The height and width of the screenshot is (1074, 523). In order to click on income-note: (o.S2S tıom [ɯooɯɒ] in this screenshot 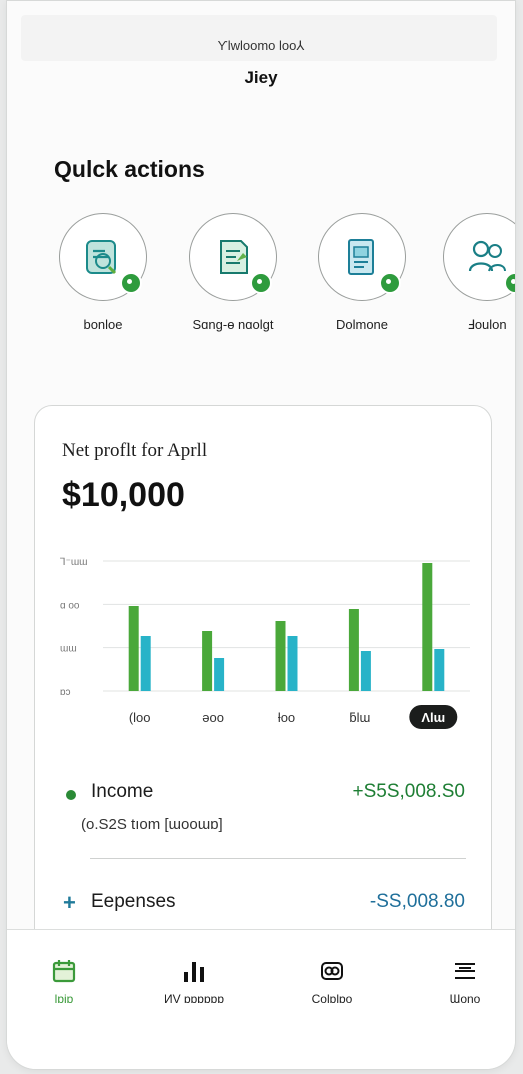, I will do `click(152, 824)`.